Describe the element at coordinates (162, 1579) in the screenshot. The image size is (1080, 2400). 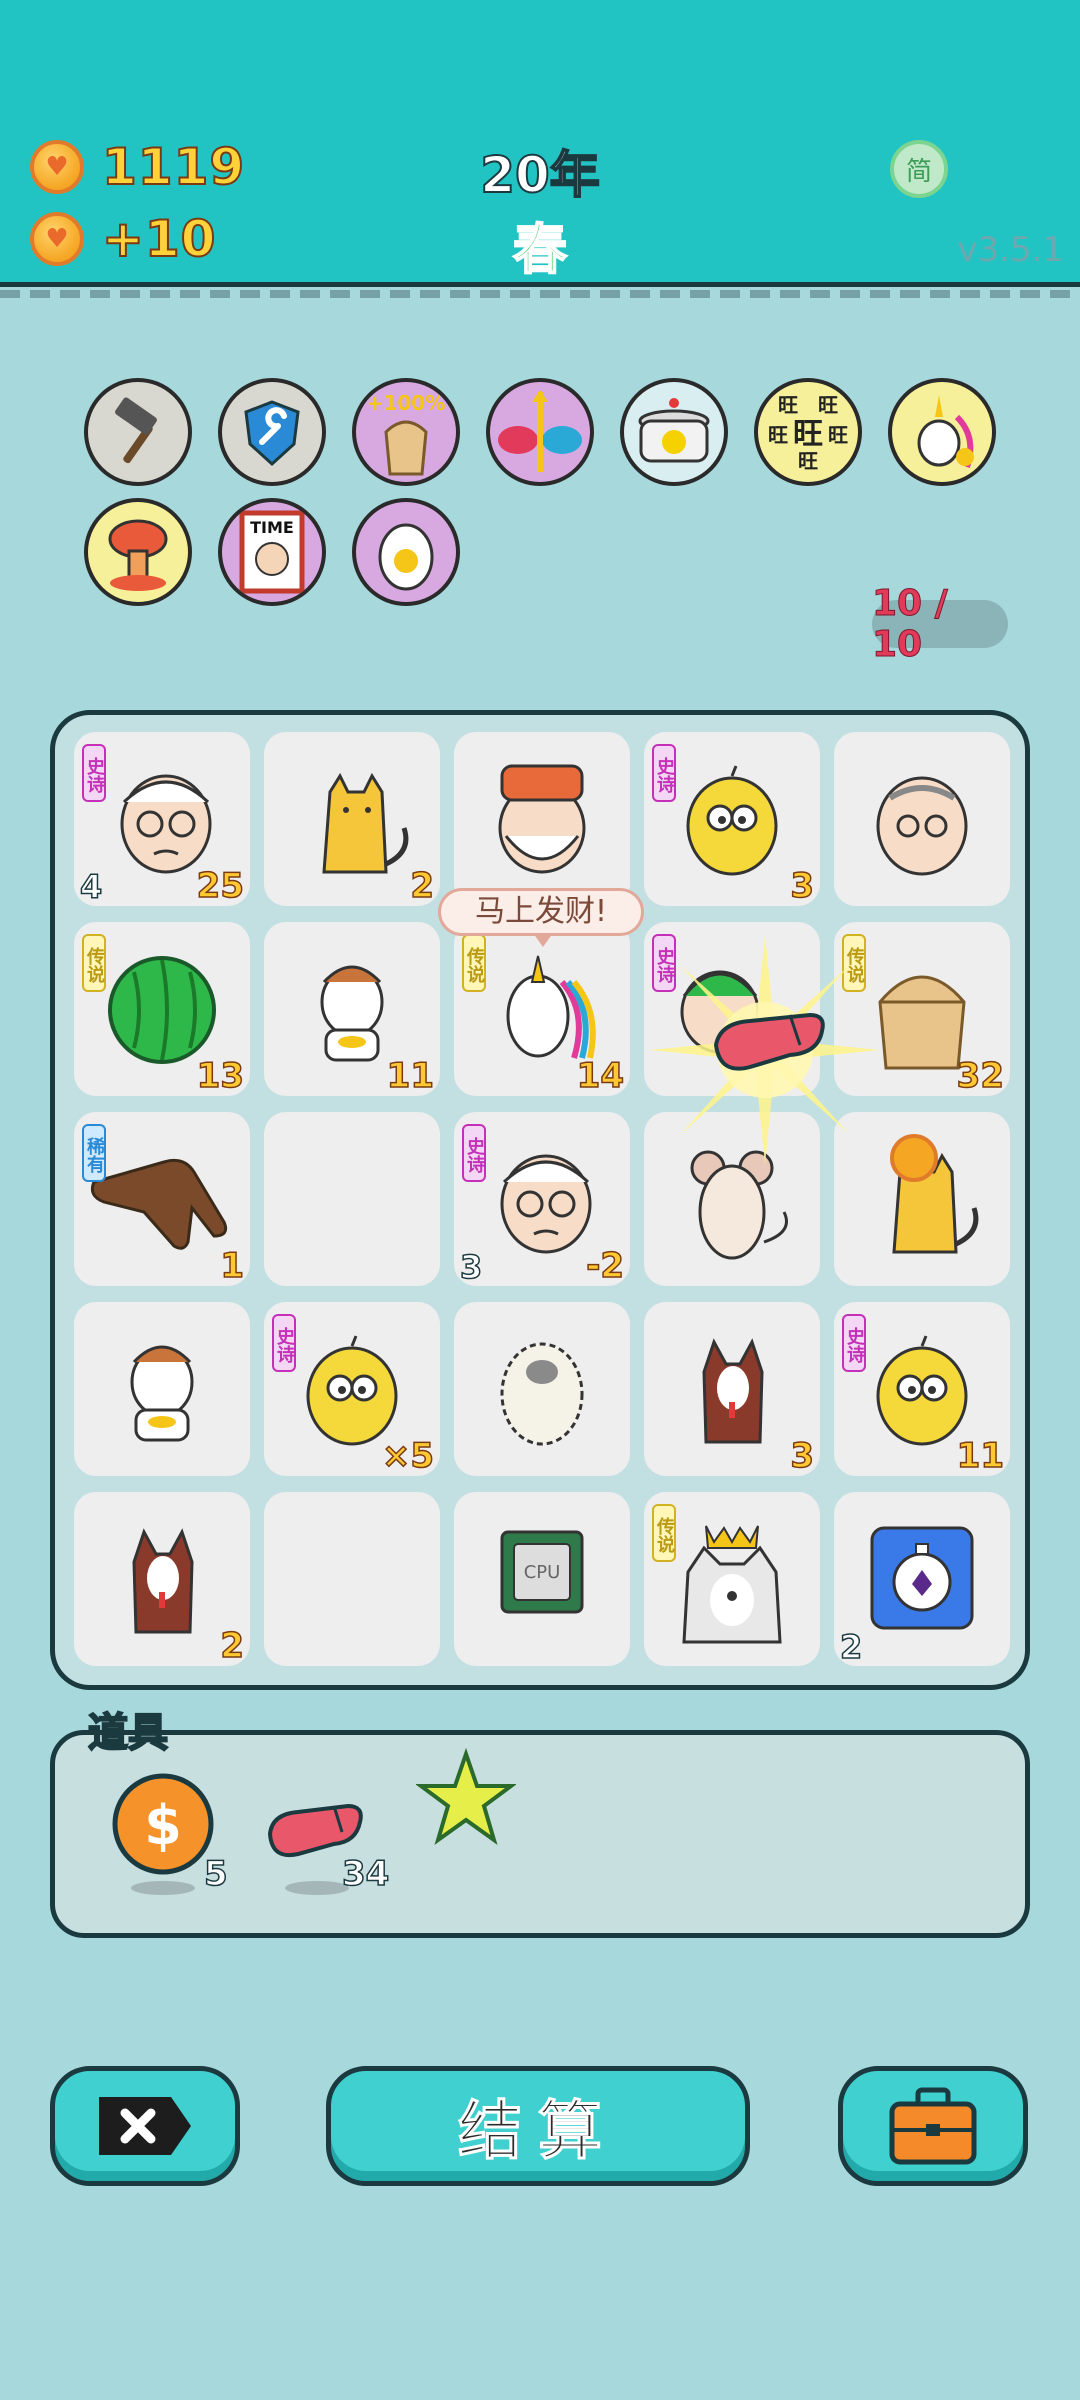
I see `board-cell-dog: 2` at that location.